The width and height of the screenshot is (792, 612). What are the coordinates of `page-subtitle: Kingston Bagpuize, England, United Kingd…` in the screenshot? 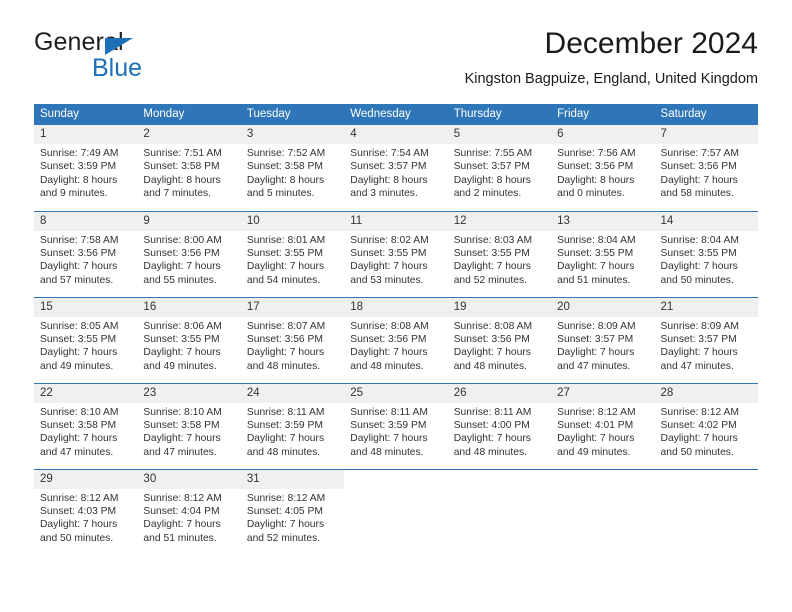 It's located at (611, 79).